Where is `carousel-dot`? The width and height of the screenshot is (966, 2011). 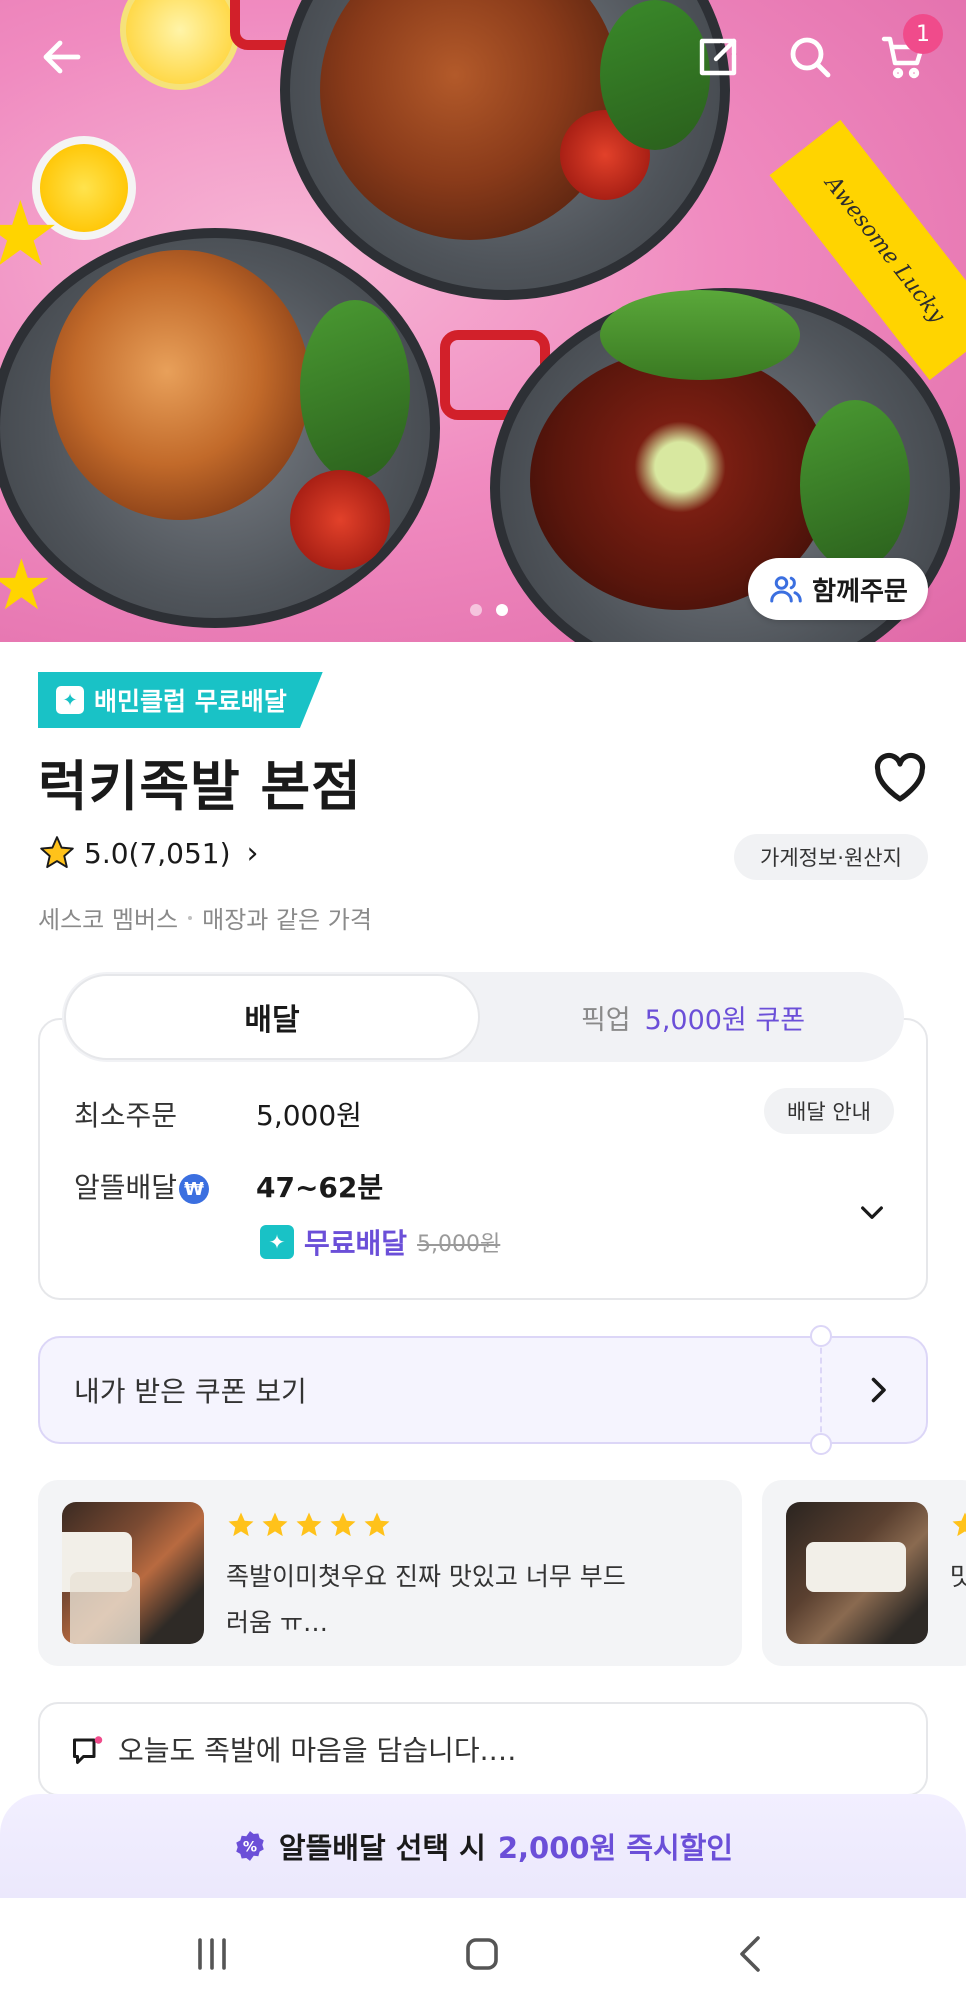
carousel-dot is located at coordinates (476, 610).